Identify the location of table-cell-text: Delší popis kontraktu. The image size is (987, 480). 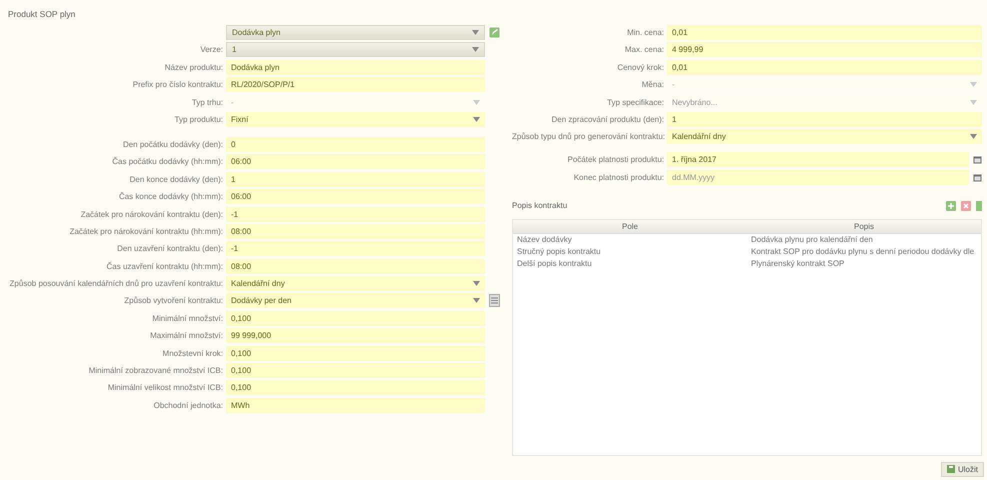
(554, 264).